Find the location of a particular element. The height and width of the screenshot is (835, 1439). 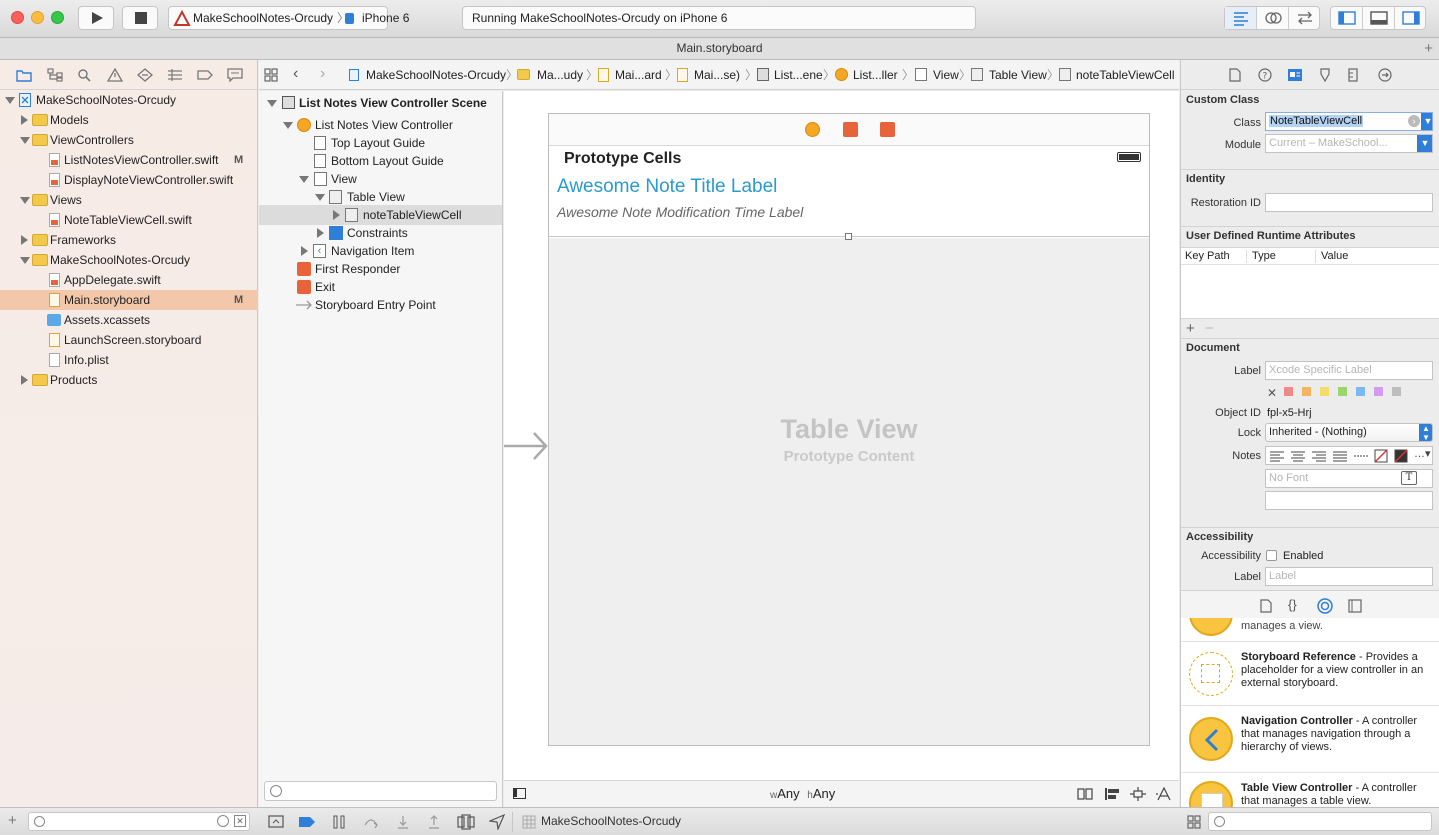

breadcrumb-item: Table View is located at coordinates (1018, 75).